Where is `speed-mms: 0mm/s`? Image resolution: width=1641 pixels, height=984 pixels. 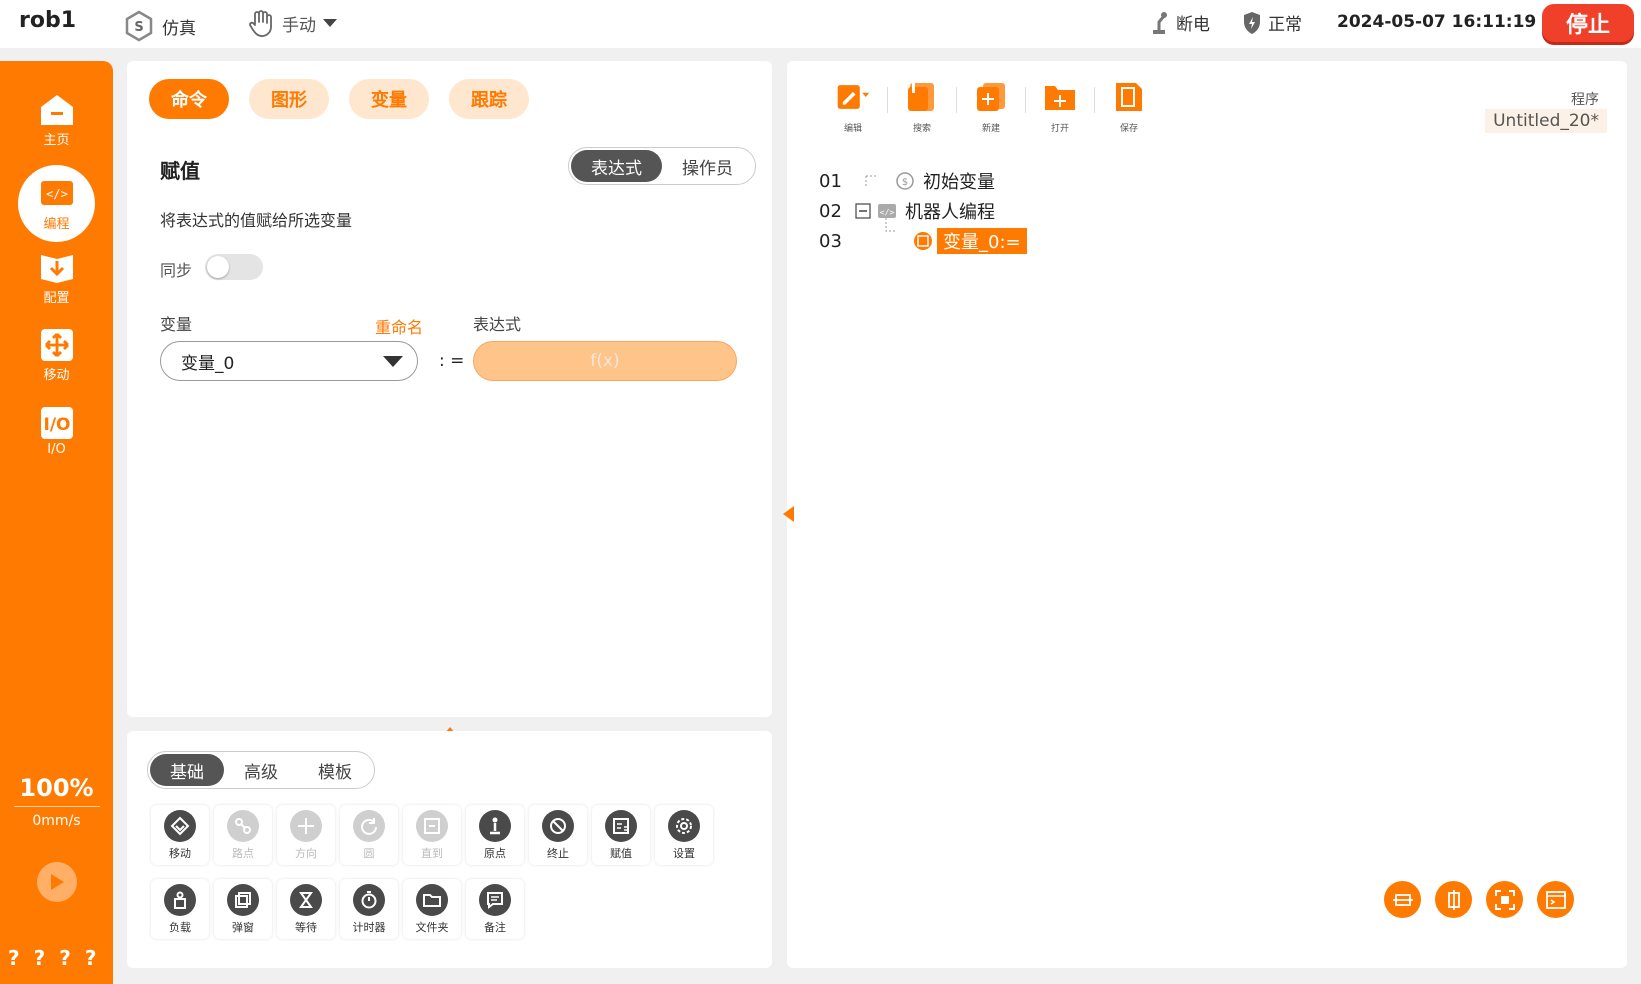
speed-mms: 0mm/s is located at coordinates (56, 821).